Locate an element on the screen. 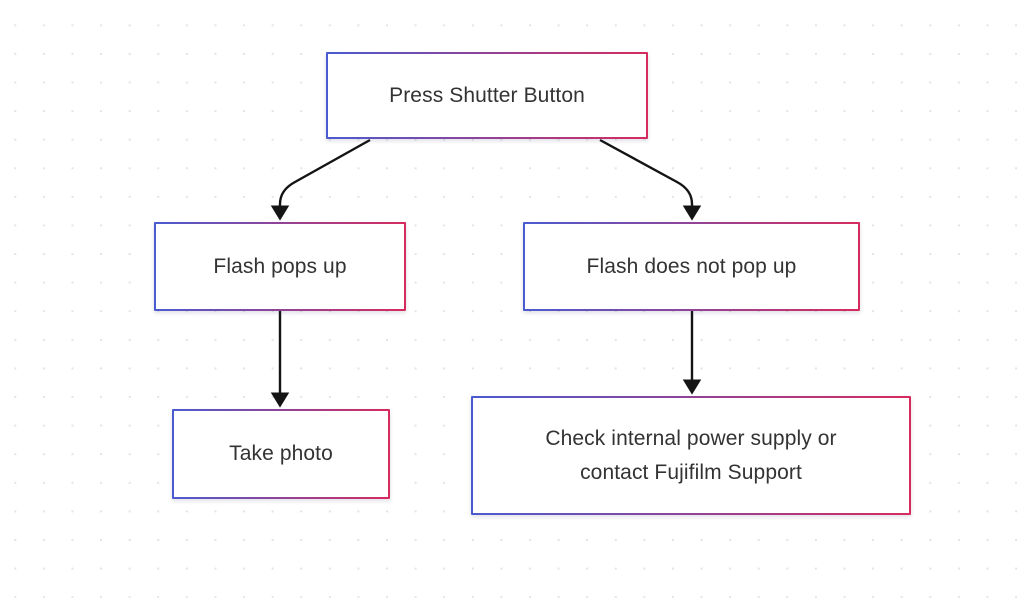 Image resolution: width=1024 pixels, height=598 pixels. node-take-photo: Take photo is located at coordinates (281, 454).